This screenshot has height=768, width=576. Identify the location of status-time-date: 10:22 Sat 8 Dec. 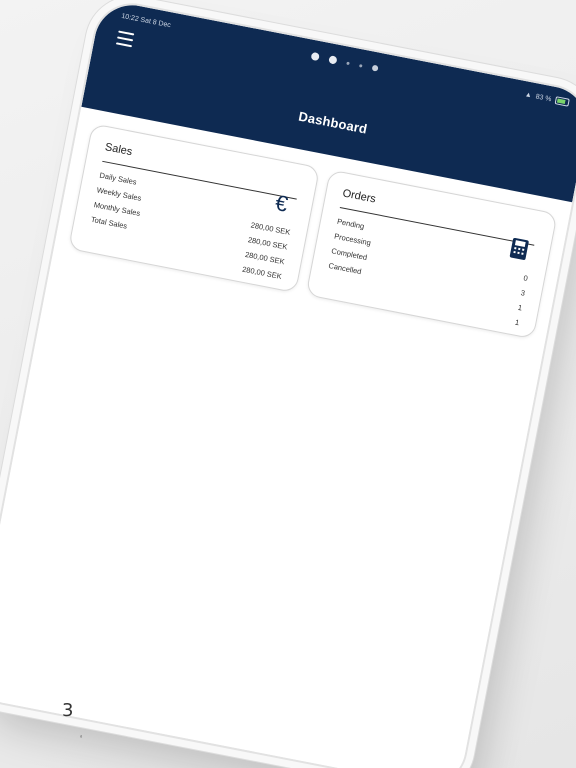
(146, 20).